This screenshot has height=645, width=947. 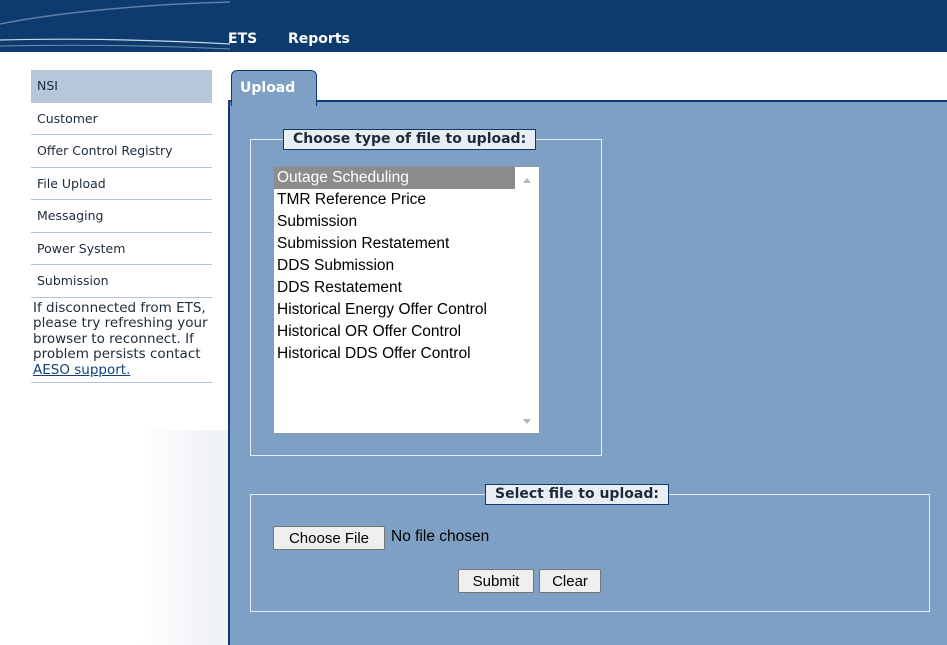 What do you see at coordinates (473, 26) in the screenshot?
I see `top-nav-bar: ETS Reports` at bounding box center [473, 26].